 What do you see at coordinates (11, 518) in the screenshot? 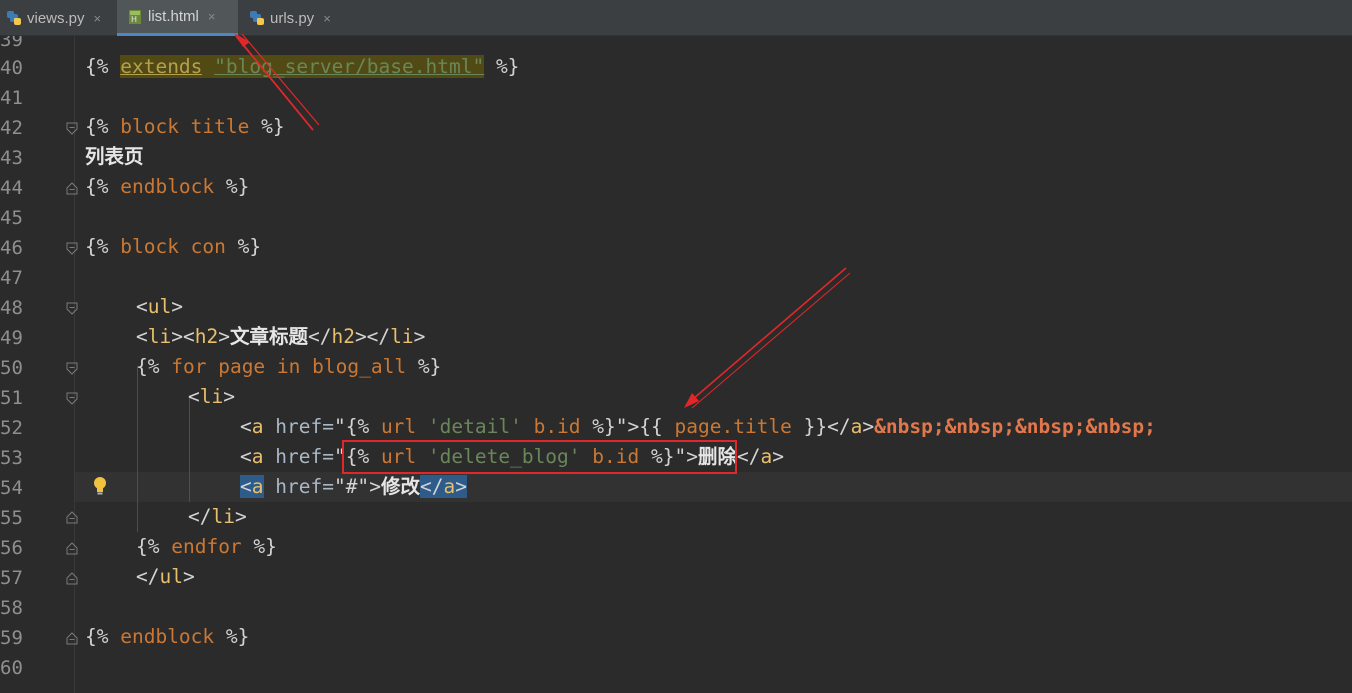
I see `line-number: 55` at bounding box center [11, 518].